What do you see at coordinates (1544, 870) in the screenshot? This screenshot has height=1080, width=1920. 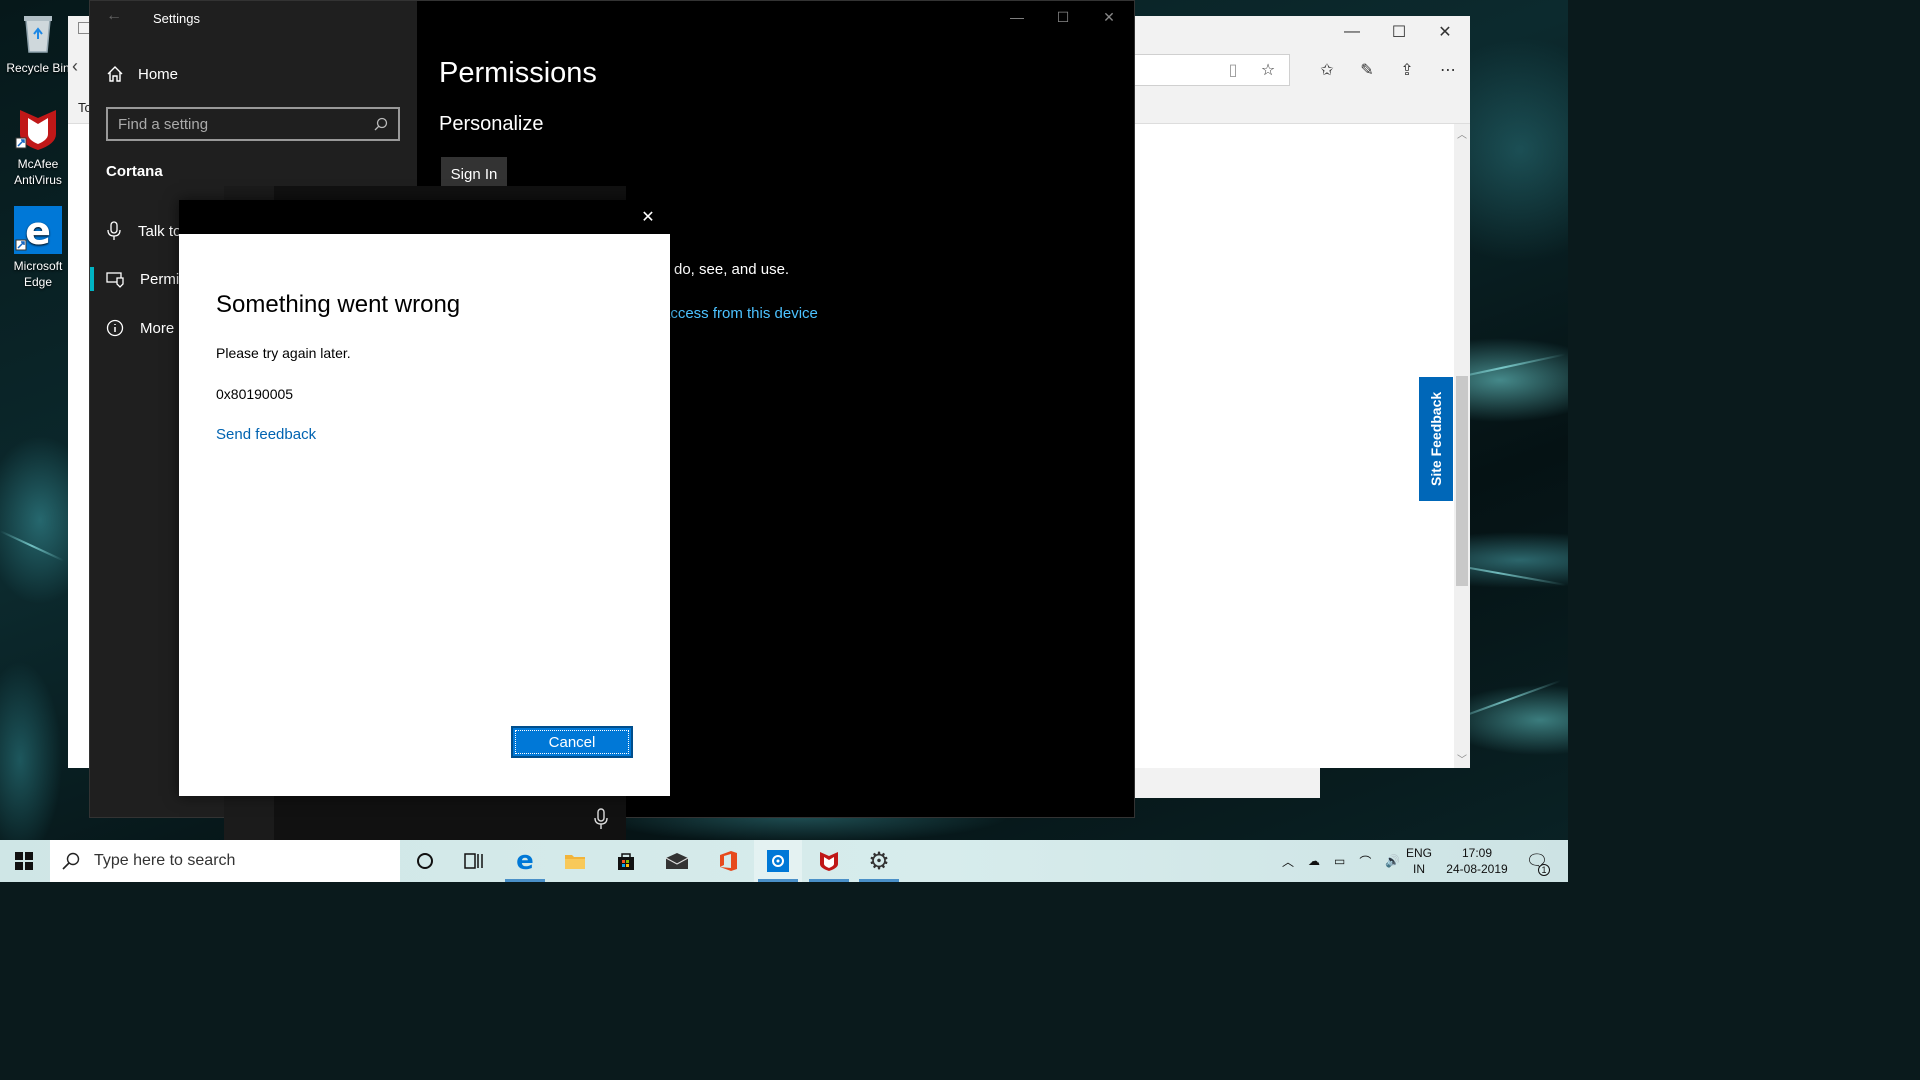 I see `notification-count-badge: 1` at bounding box center [1544, 870].